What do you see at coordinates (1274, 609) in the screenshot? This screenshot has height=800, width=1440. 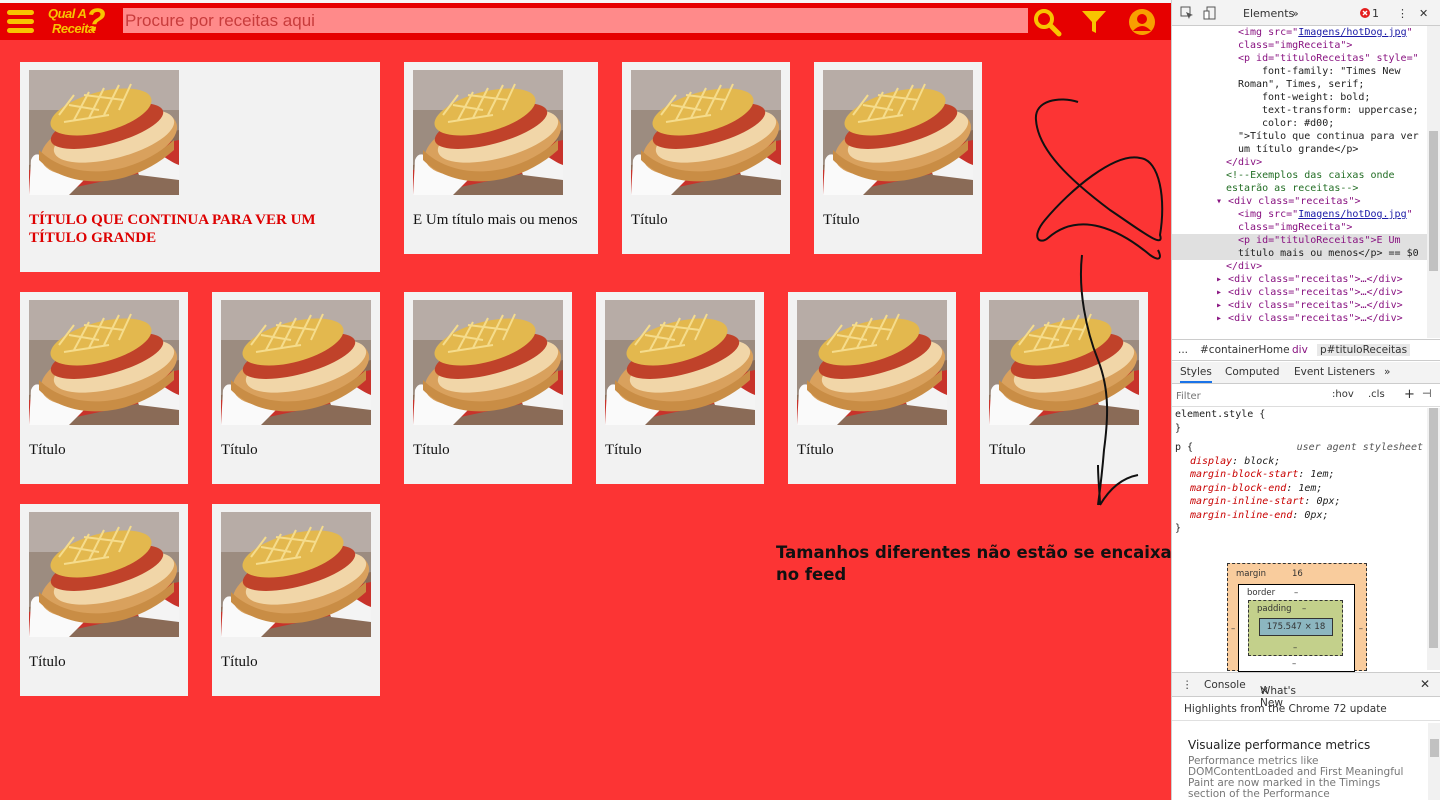 I see `padding-label: padding` at bounding box center [1274, 609].